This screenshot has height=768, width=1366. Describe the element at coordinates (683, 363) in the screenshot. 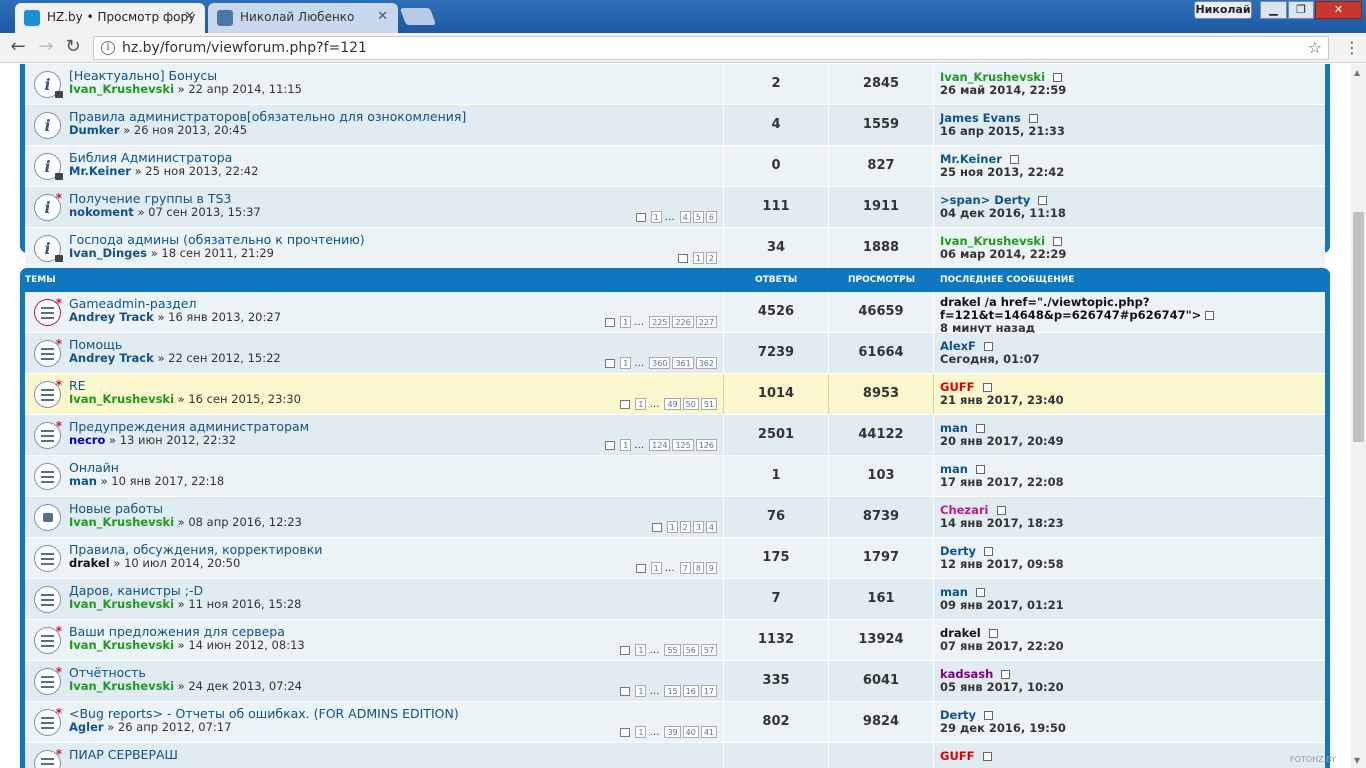

I see `page-link: 361` at that location.